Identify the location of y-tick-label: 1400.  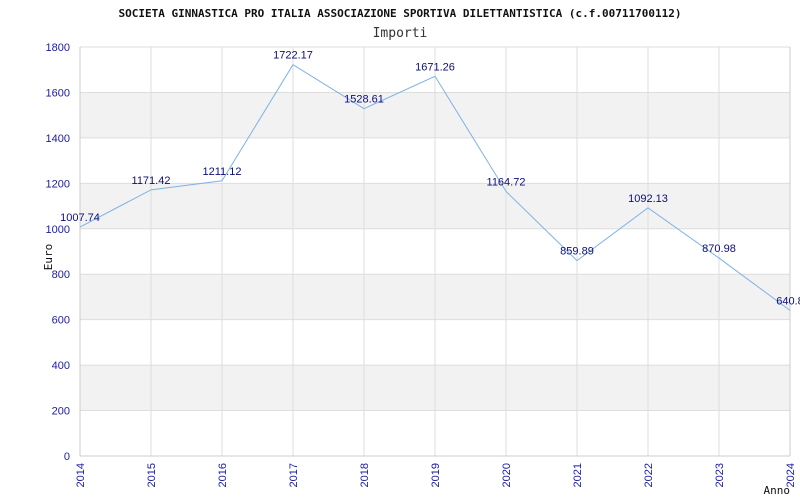
(58, 139).